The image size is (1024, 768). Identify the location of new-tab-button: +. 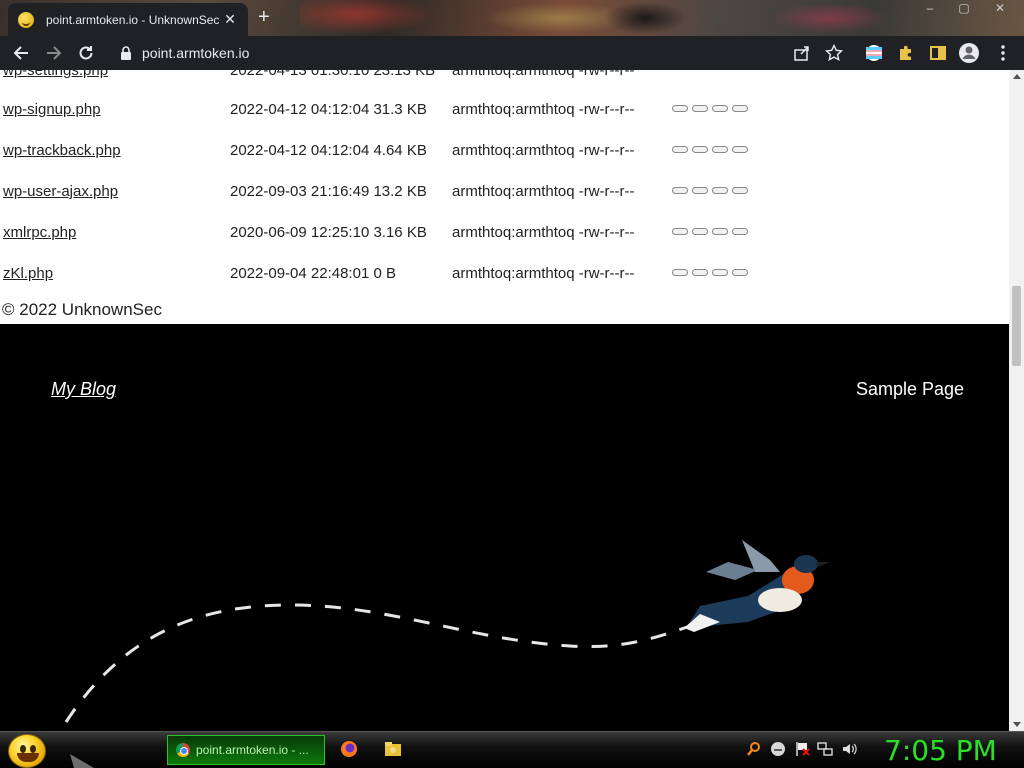
(264, 17).